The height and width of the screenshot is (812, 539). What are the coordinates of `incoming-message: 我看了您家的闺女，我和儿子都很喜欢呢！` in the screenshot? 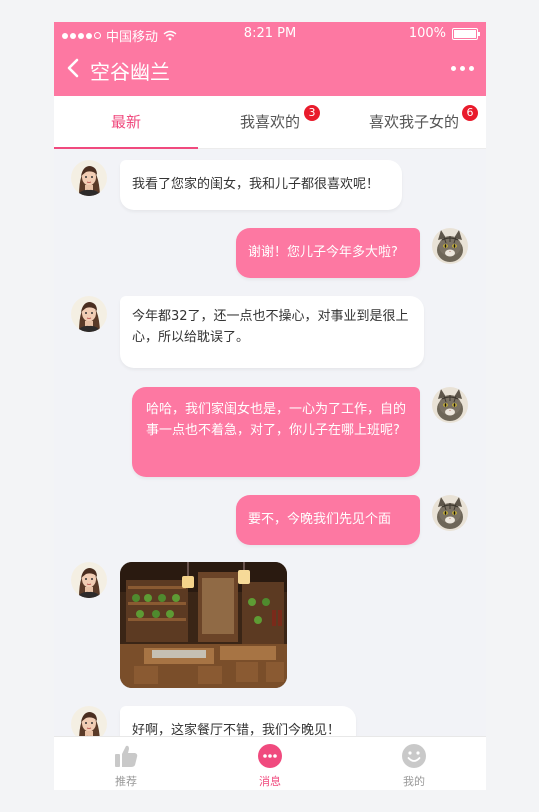 It's located at (261, 185).